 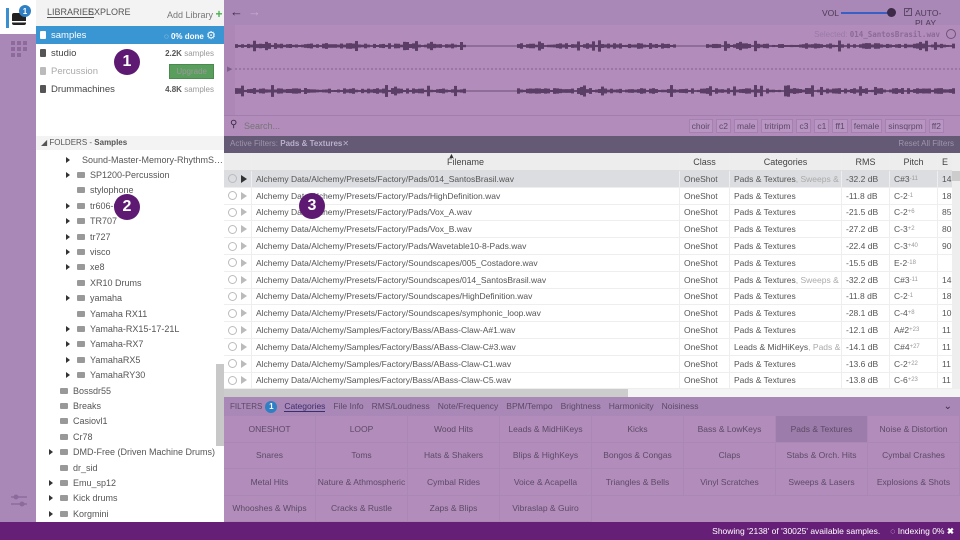 What do you see at coordinates (822, 455) in the screenshot?
I see `category-cell: Stabs & Orch. Hits` at bounding box center [822, 455].